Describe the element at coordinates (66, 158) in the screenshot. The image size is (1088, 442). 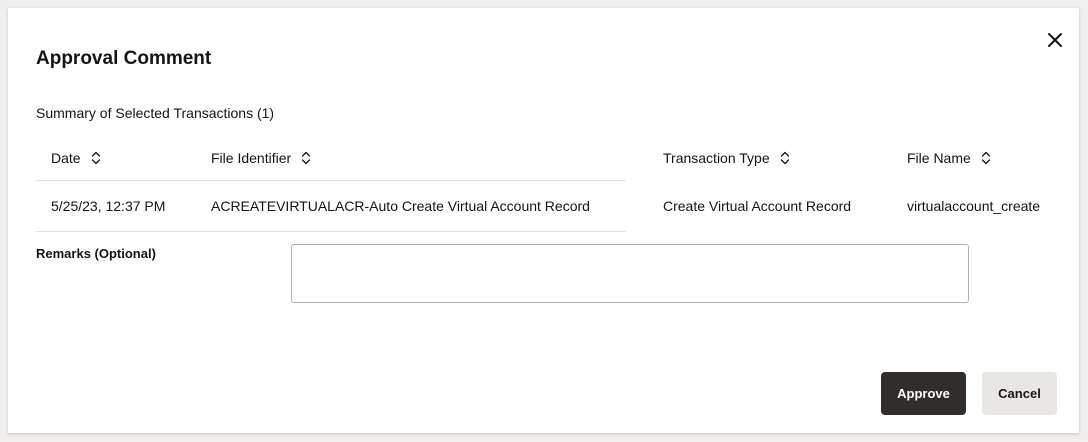
I see `column-header-label: Date` at that location.